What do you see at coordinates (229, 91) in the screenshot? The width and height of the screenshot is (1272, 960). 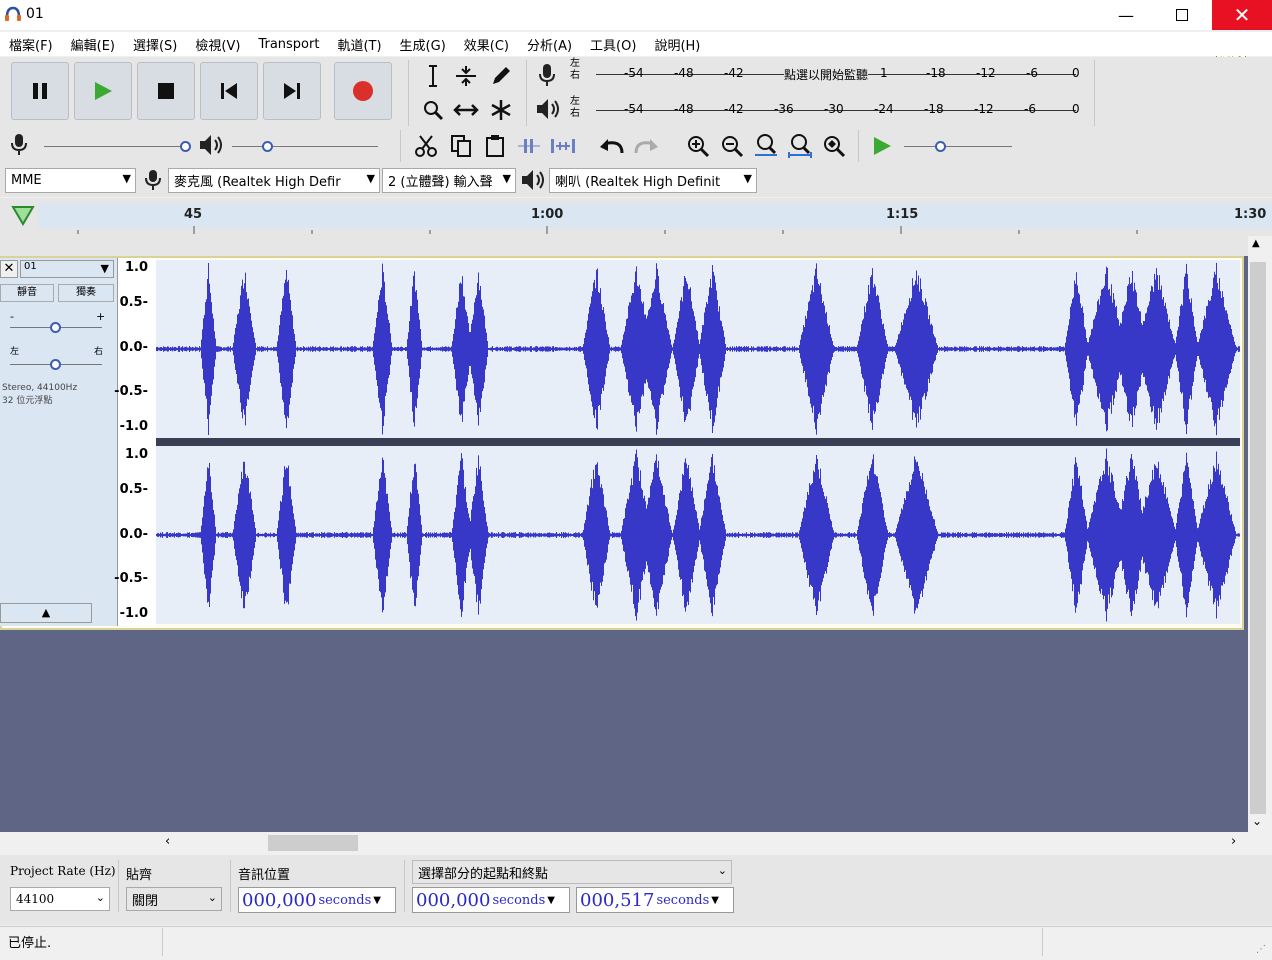 I see `skip-to-start-button` at bounding box center [229, 91].